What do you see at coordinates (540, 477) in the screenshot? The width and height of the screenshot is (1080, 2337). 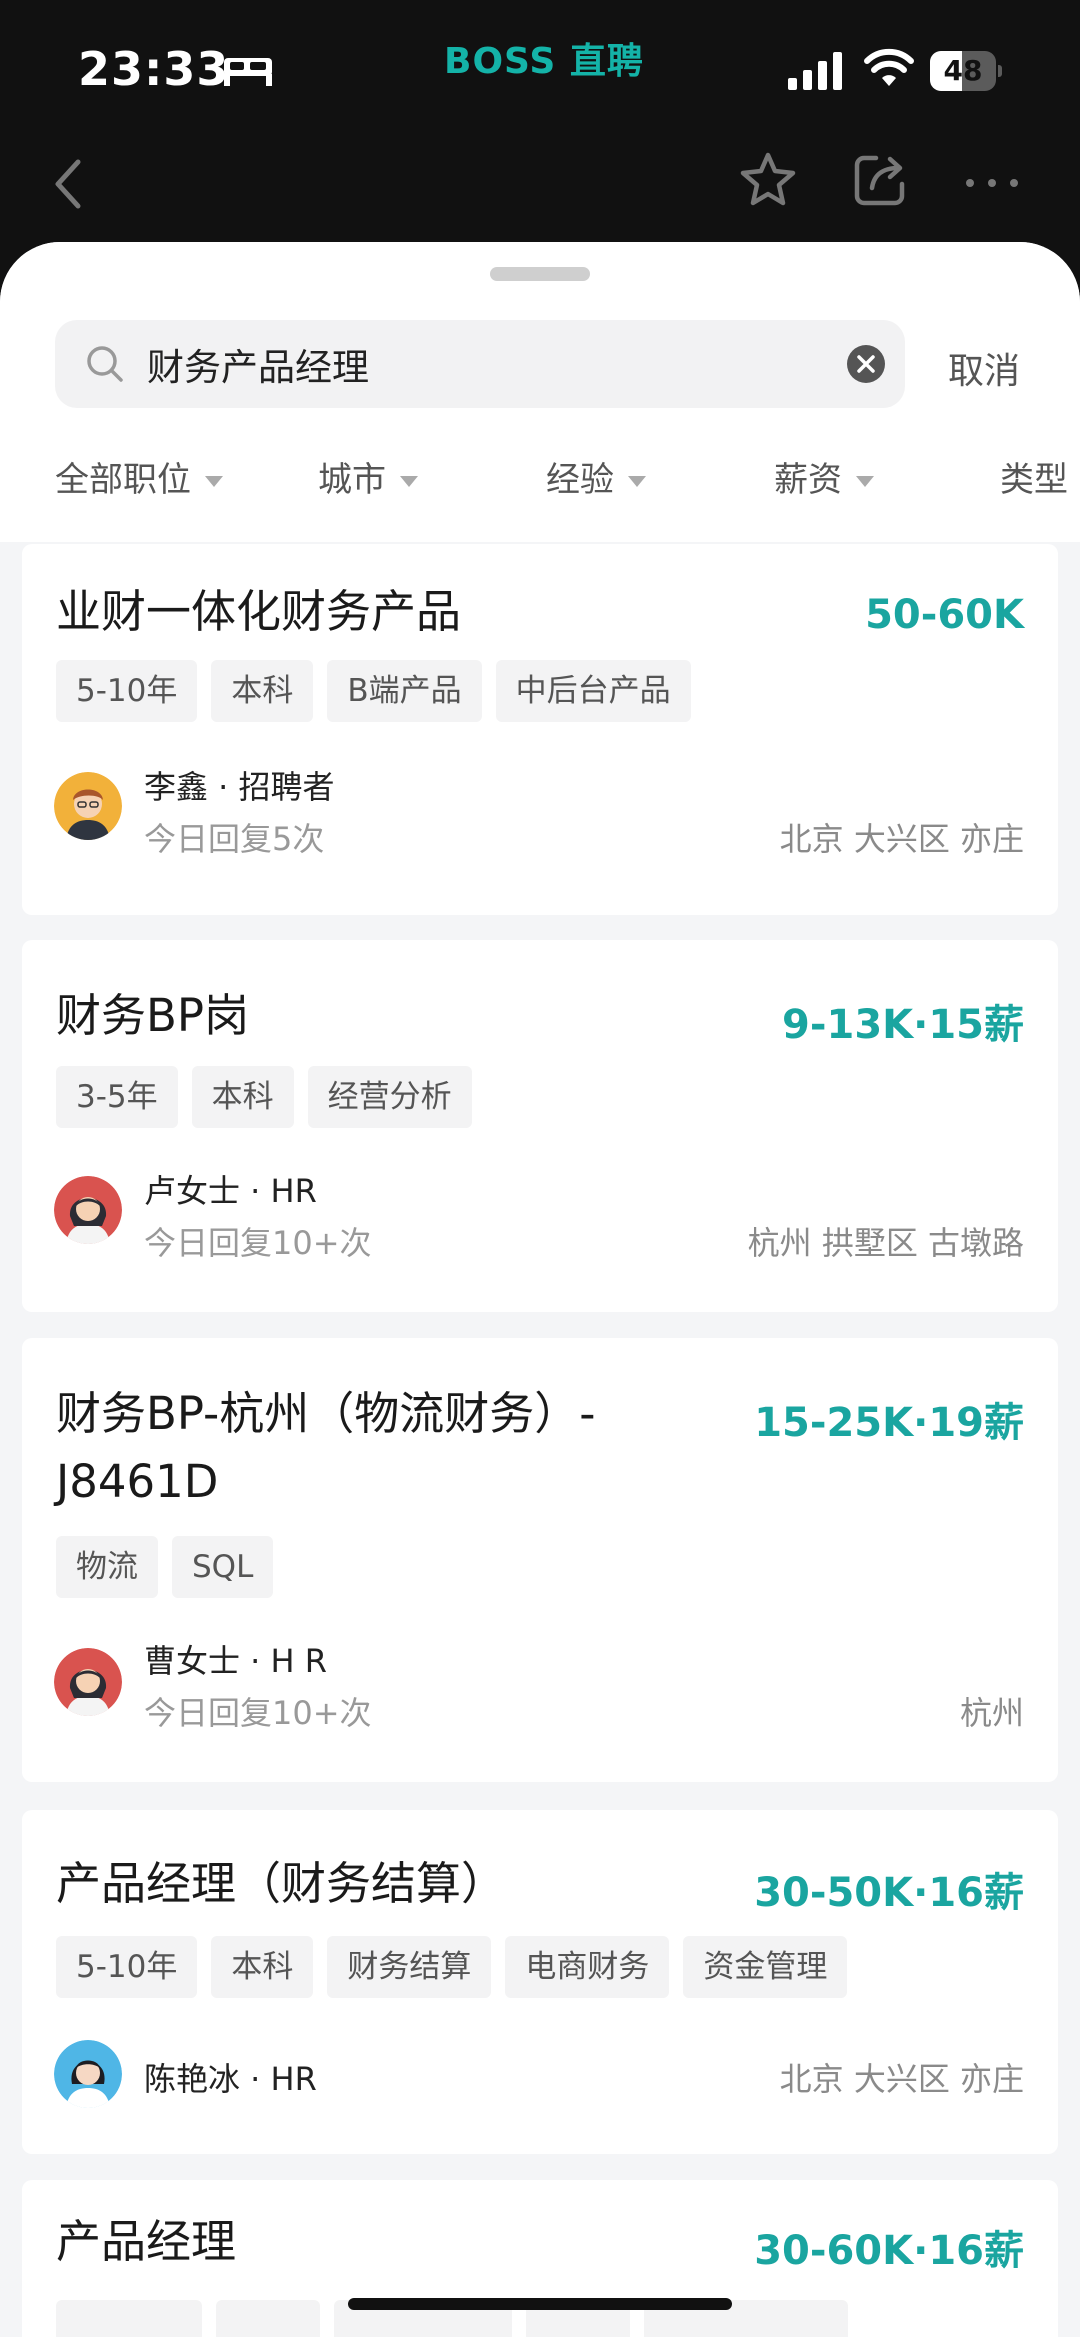 I see `filter-bar: 全部职位 城市 经验 薪资 类型` at bounding box center [540, 477].